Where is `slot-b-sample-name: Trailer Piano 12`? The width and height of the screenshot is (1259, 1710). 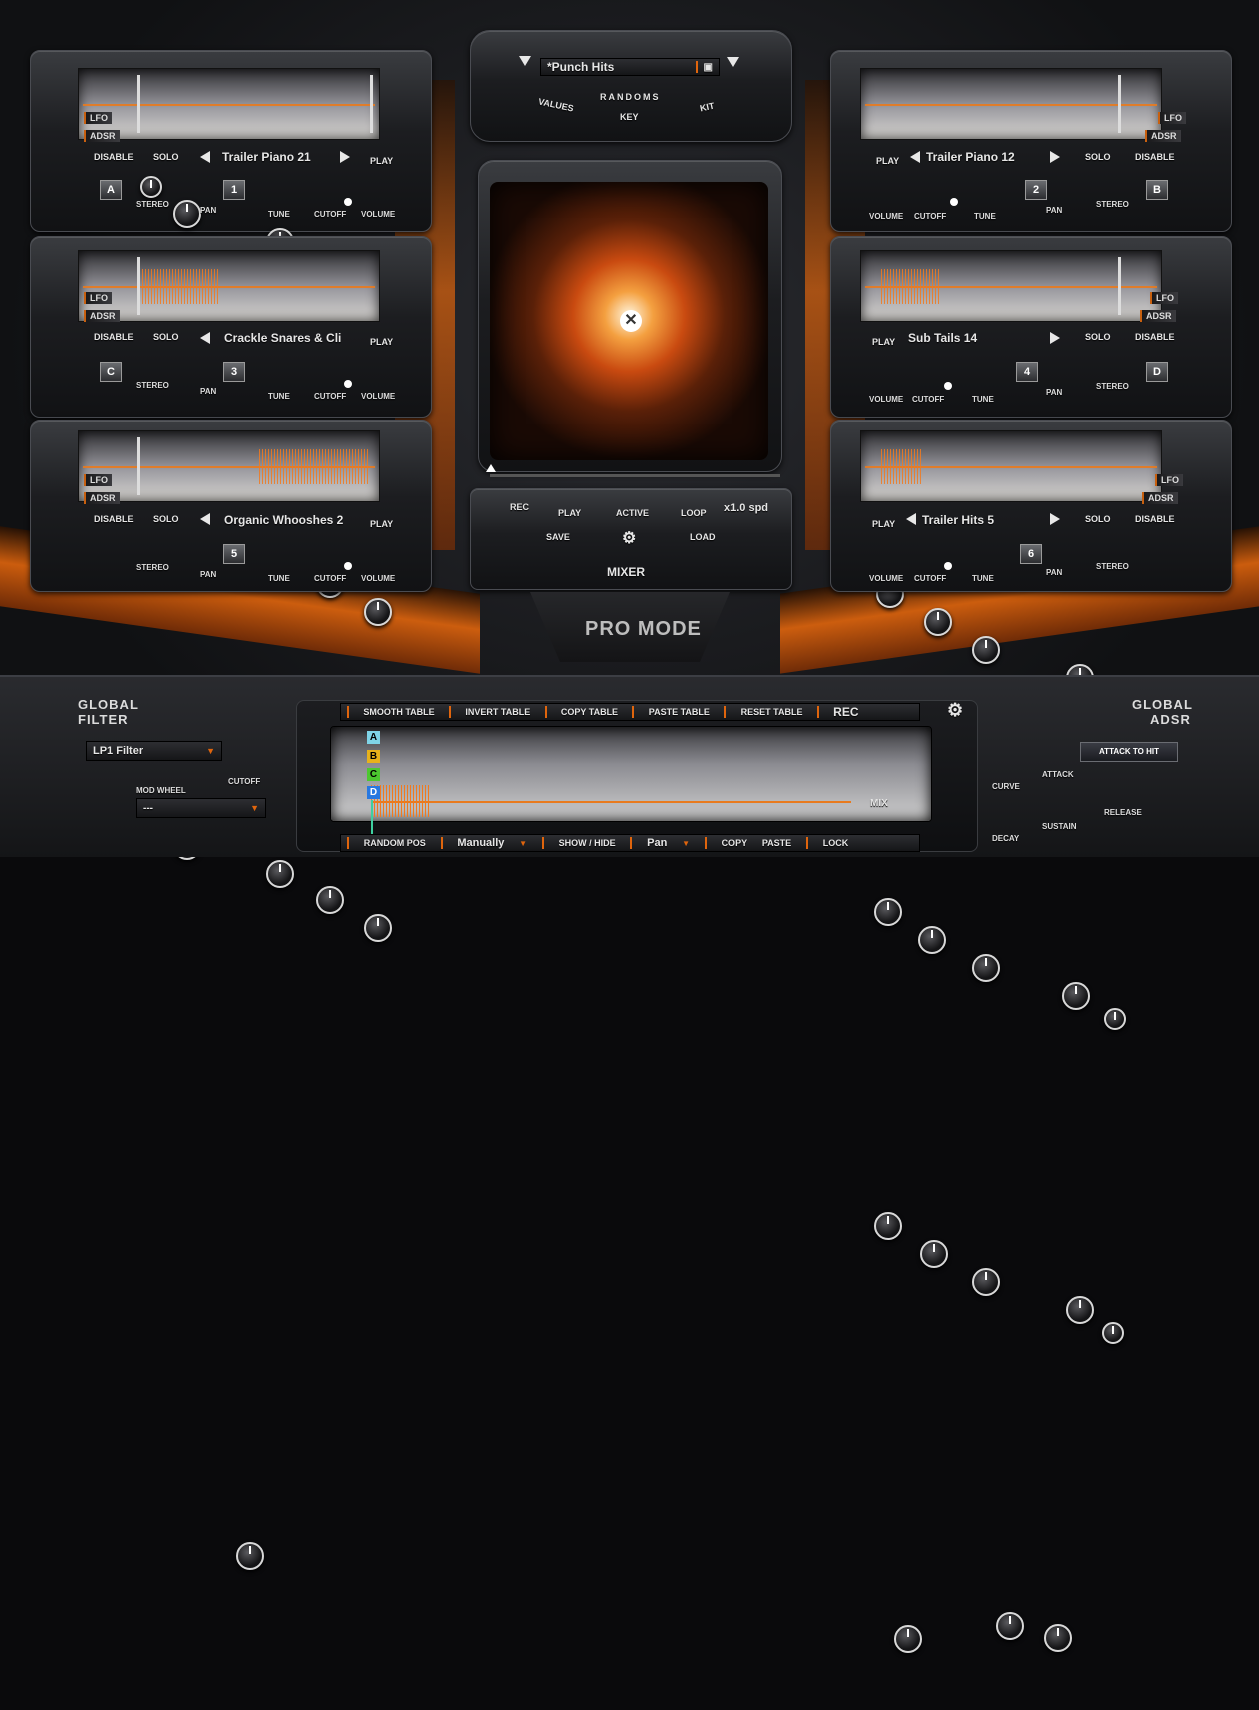 slot-b-sample-name: Trailer Piano 12 is located at coordinates (970, 157).